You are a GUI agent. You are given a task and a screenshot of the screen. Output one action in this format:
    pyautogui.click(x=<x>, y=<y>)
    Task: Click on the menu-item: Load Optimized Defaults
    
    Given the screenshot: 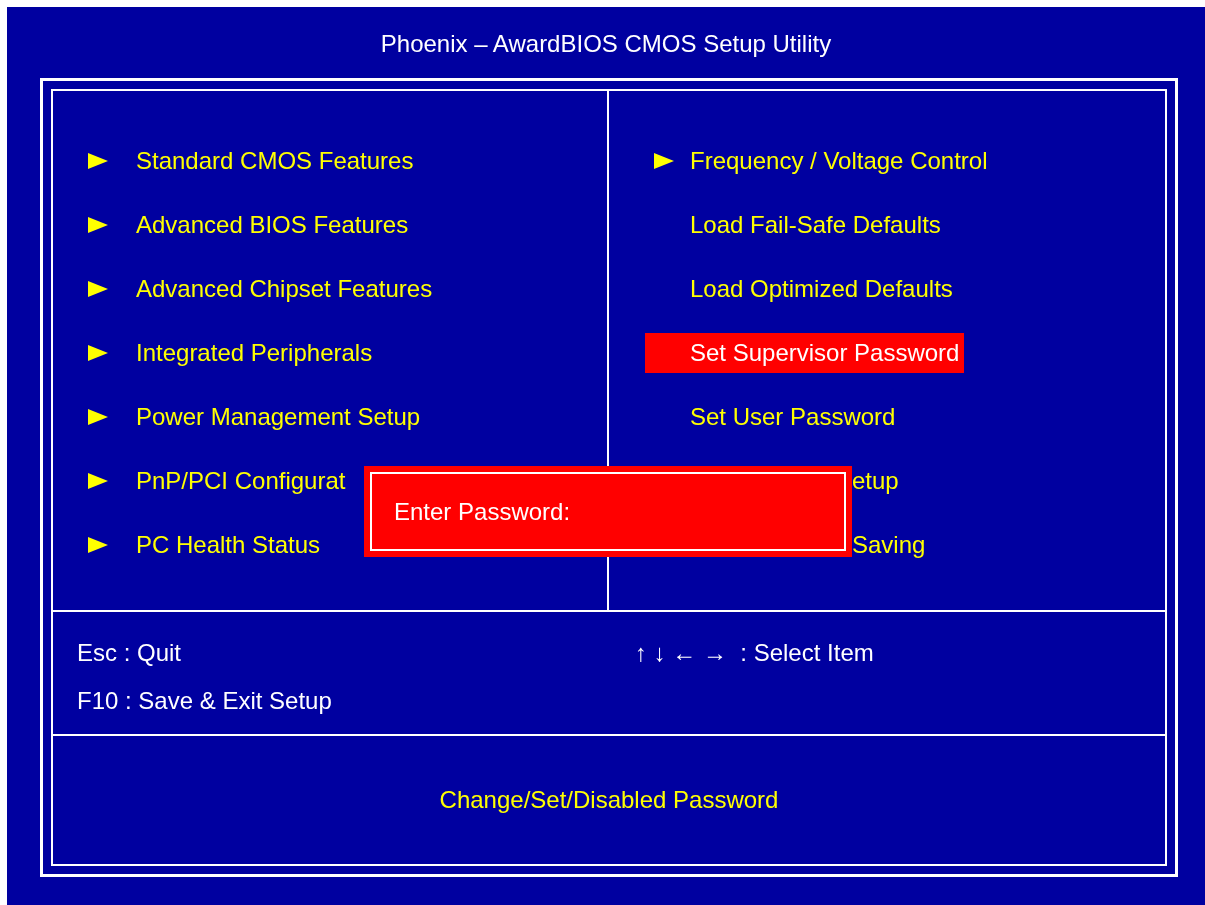 What is the action you would take?
    pyautogui.click(x=801, y=289)
    